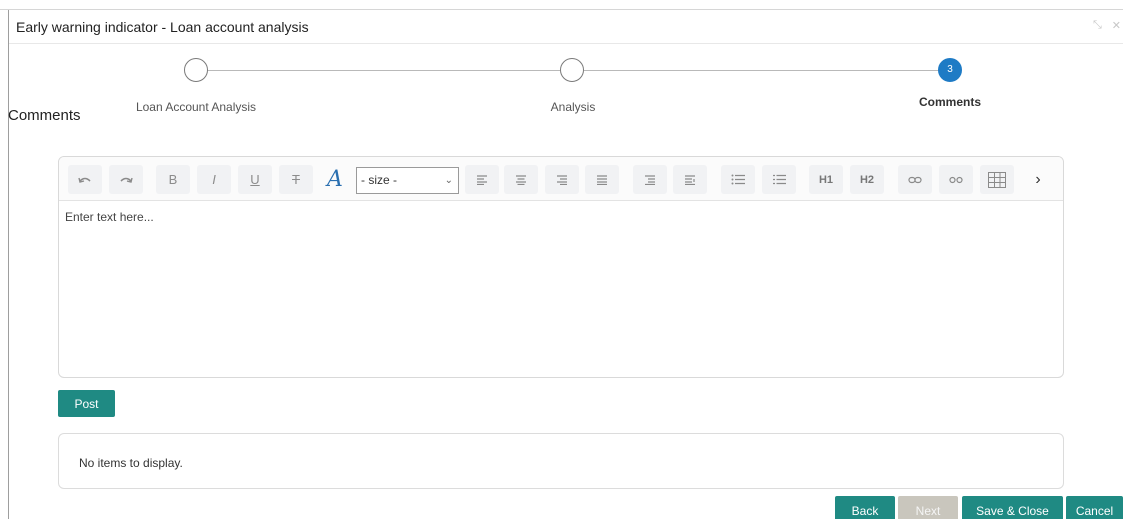 This screenshot has height=519, width=1123. I want to click on strikethrough-button: T, so click(296, 179).